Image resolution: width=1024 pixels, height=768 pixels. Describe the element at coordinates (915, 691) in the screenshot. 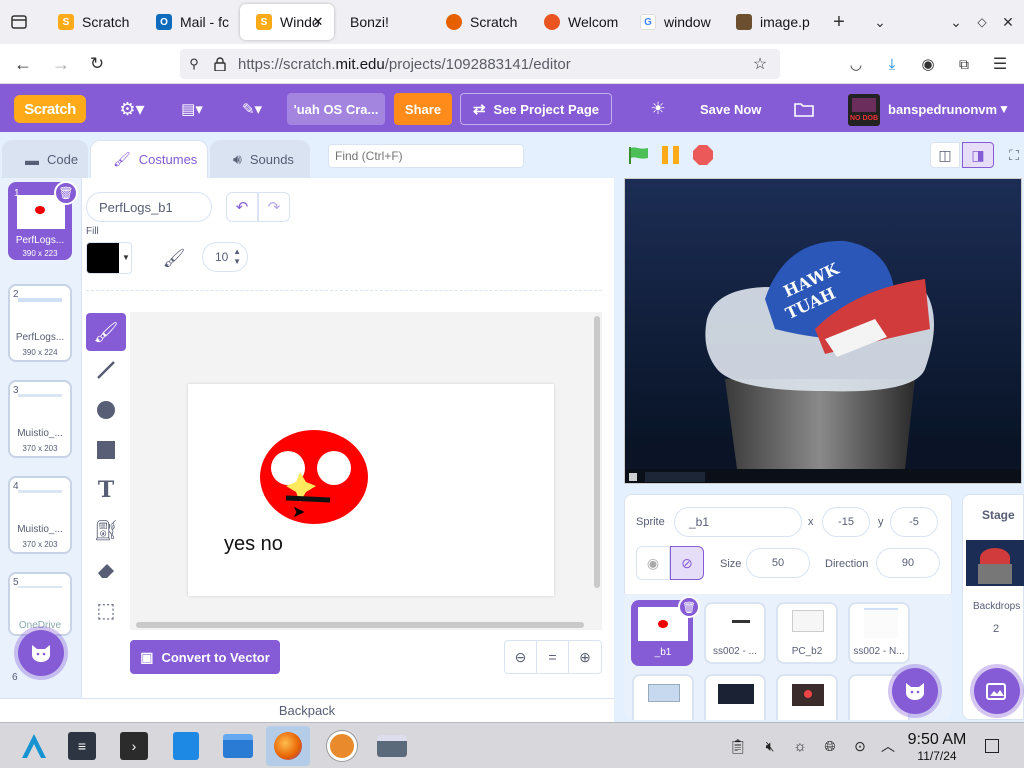

I see `choose-sprite-button` at that location.